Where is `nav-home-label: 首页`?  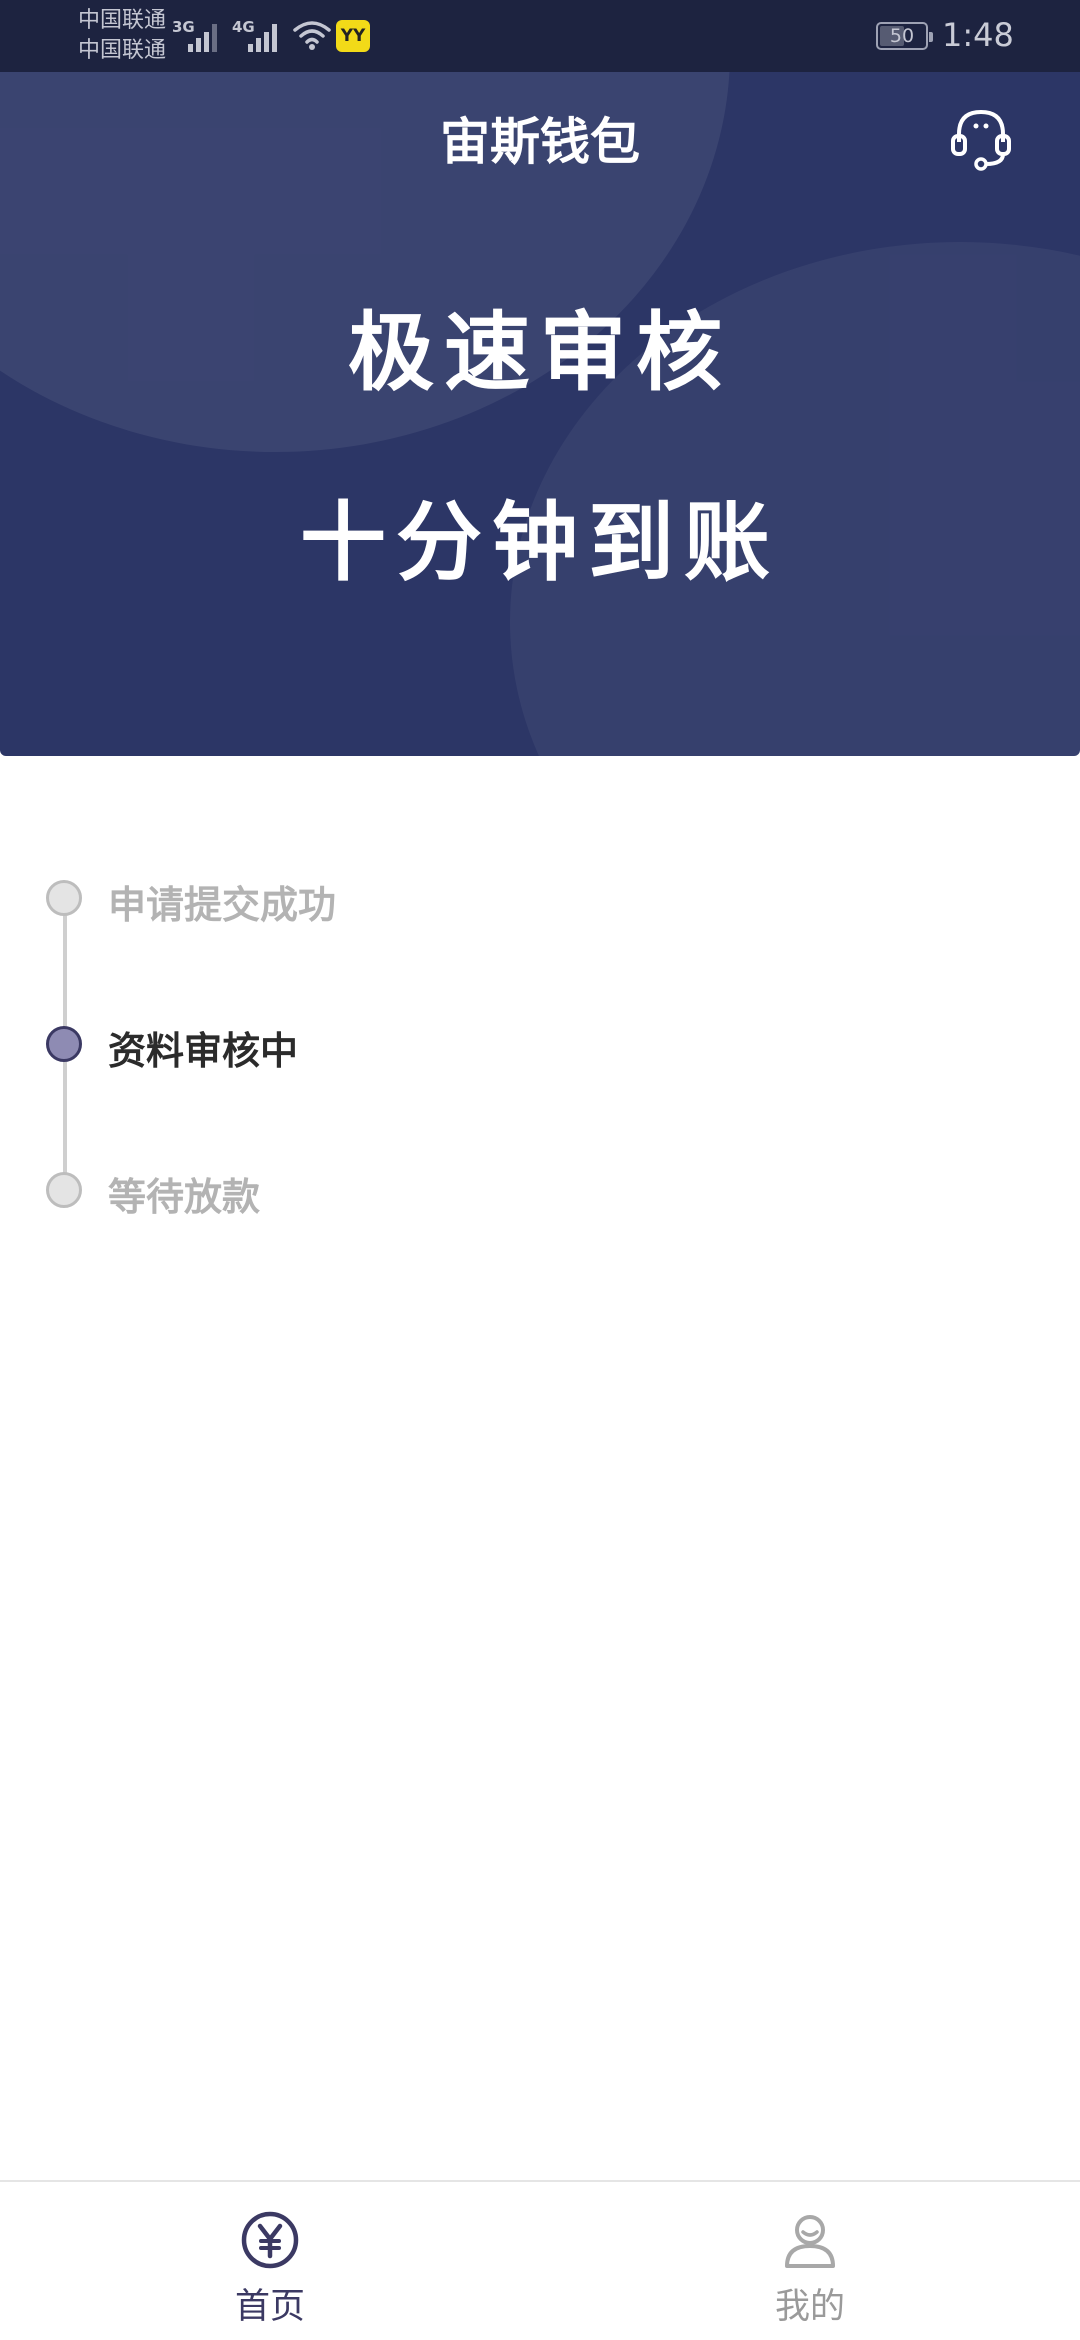 nav-home-label: 首页 is located at coordinates (269, 2307).